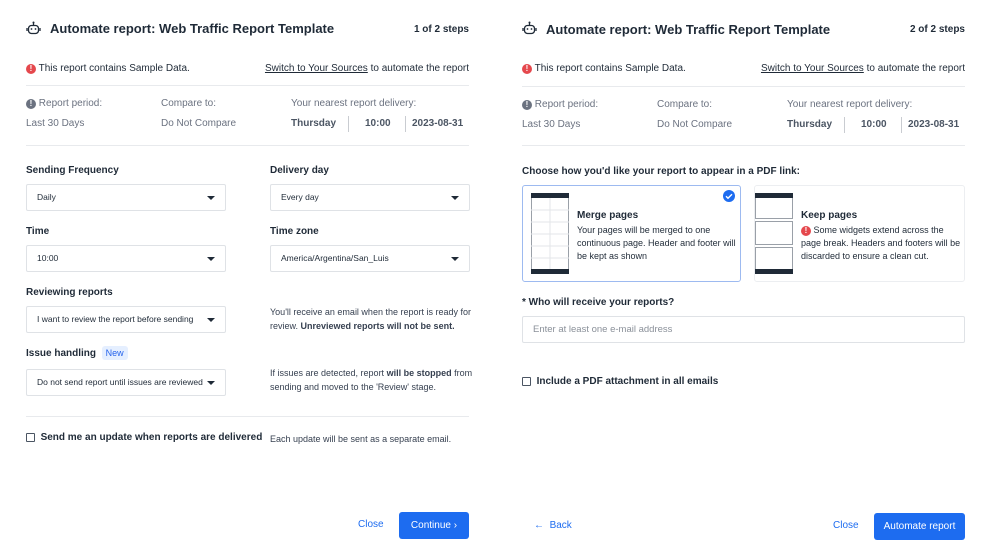  Describe the element at coordinates (553, 525) in the screenshot. I see `back-button: ← Back` at that location.